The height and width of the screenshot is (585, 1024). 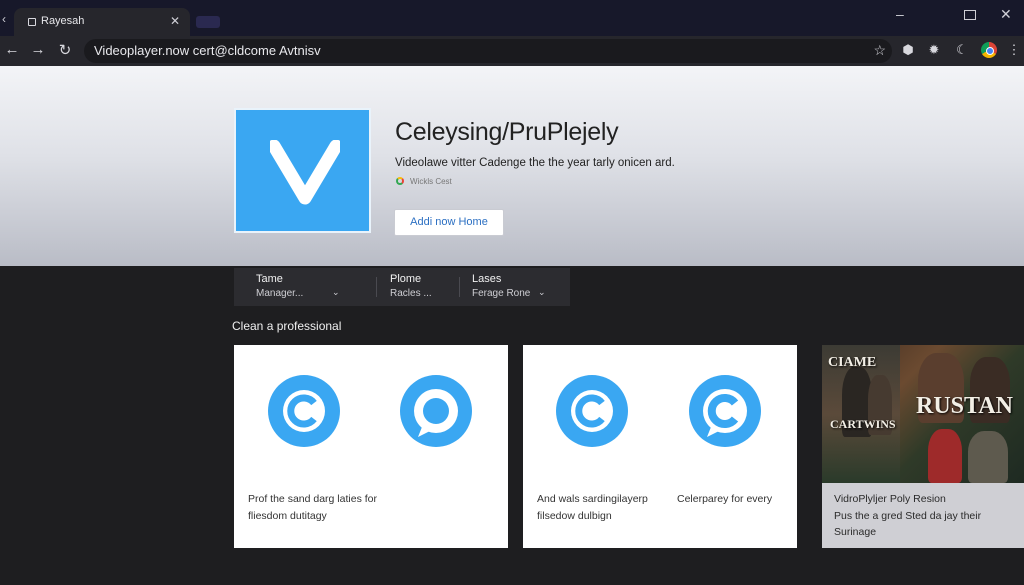 I want to click on back-icon: ←, so click(x=12, y=49).